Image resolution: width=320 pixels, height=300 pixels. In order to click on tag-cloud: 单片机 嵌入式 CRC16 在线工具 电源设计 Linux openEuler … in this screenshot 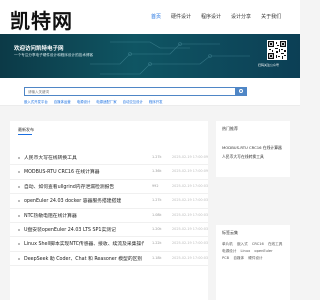, I will do `click(254, 251)`.